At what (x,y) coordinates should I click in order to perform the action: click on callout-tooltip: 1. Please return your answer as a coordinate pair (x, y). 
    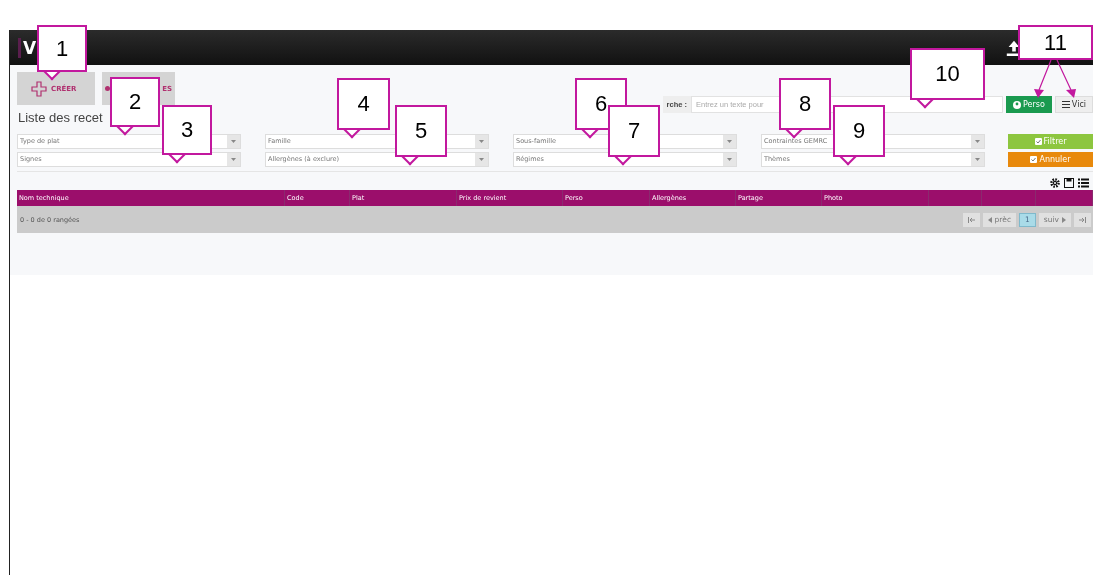
    Looking at the image, I should click on (62, 52).